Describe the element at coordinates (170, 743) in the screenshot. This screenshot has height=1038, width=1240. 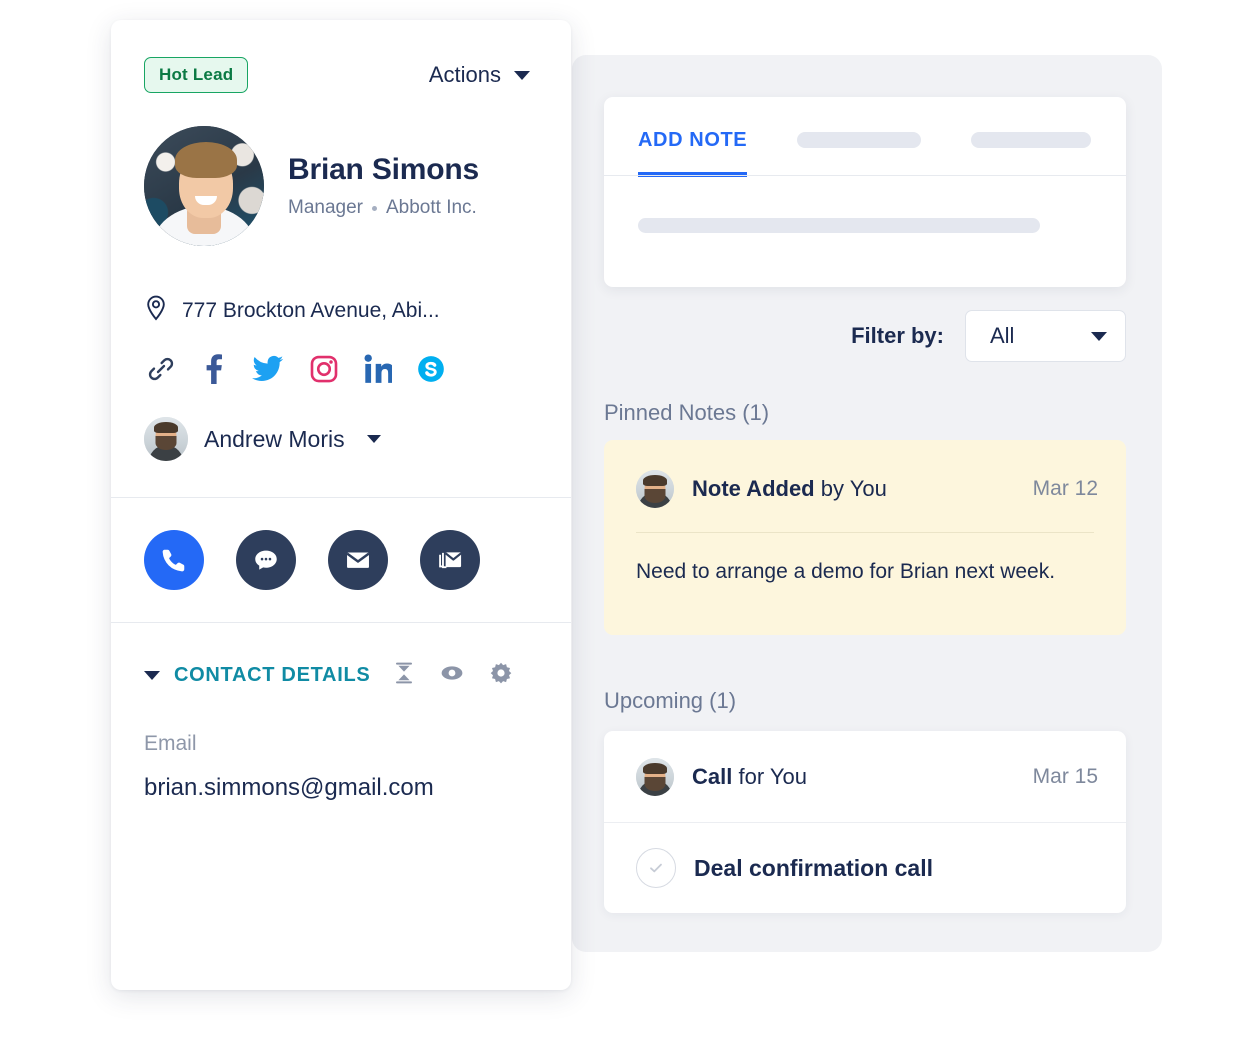
I see `field-label: Email` at that location.